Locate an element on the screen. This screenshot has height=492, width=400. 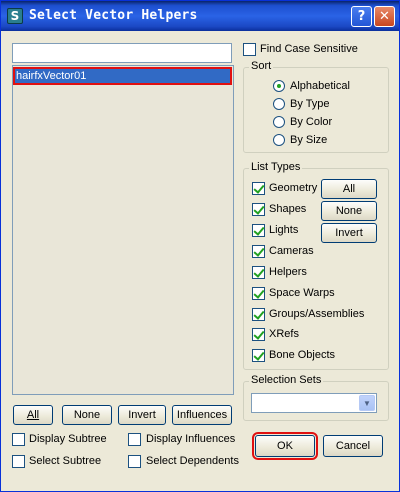
select-subtree-label: Select Subtree is located at coordinates (65, 461).